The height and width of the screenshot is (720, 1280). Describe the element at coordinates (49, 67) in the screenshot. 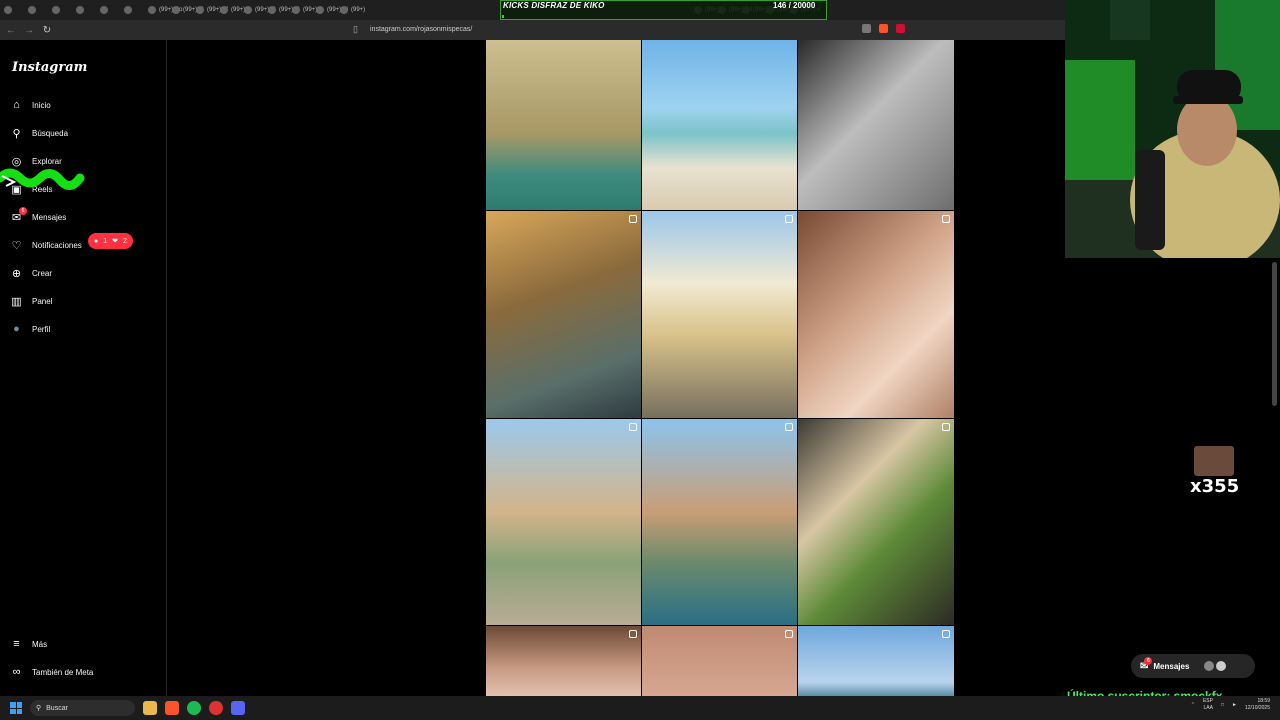

I see `instagram-logo: Instagram` at that location.